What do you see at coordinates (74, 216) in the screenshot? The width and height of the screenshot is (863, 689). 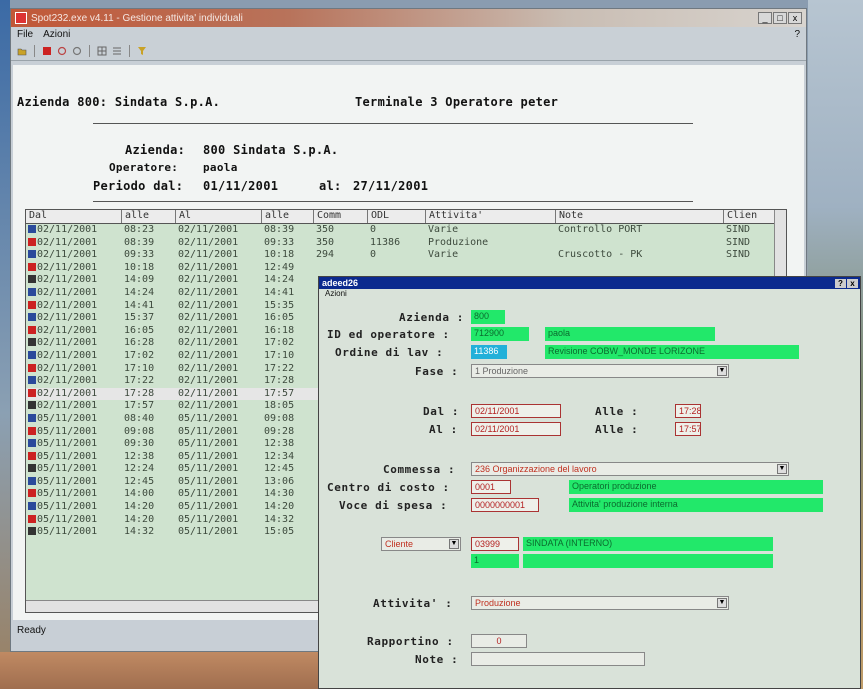 I see `column-header: Dal` at bounding box center [74, 216].